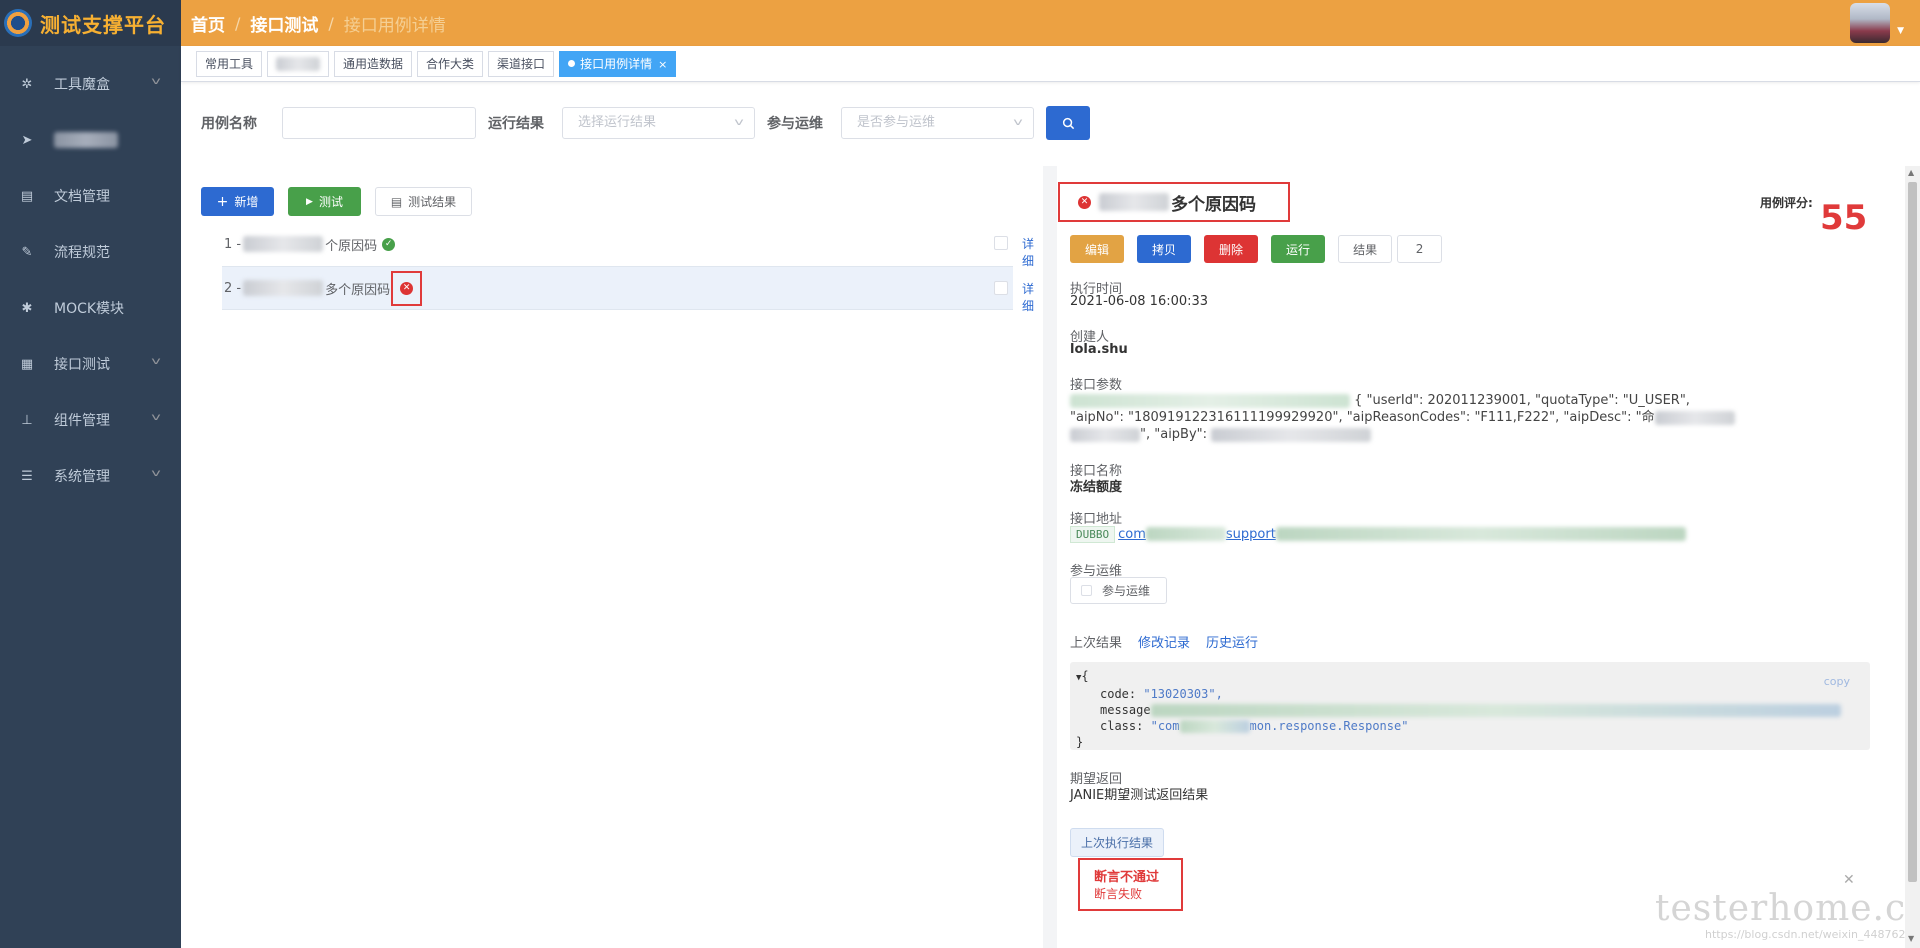 This screenshot has width=1920, height=948. I want to click on table-row: 1 - 个原因码 ✓ 详细, so click(628, 245).